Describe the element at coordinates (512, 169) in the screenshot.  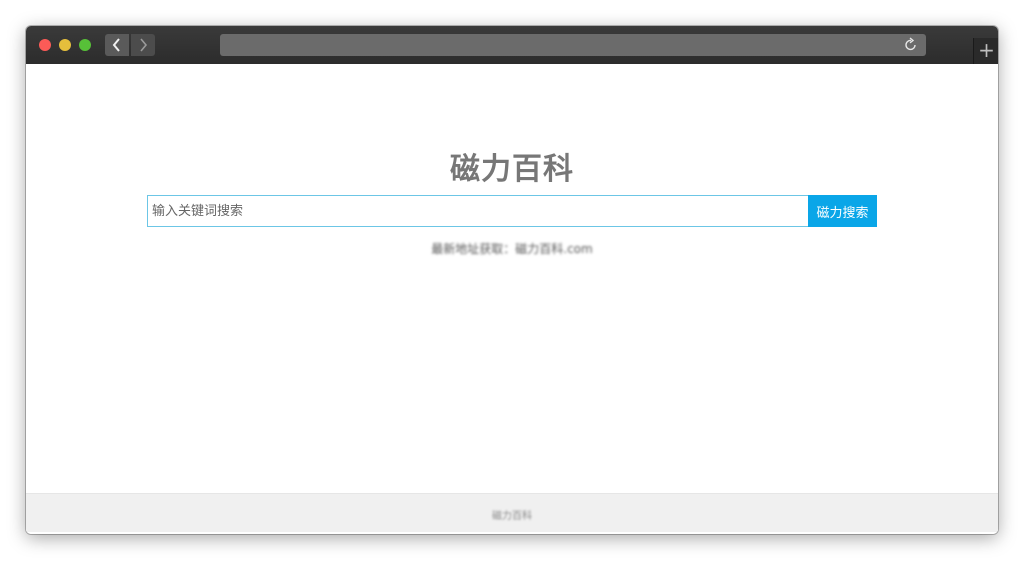
I see `page-title: 磁力百科` at that location.